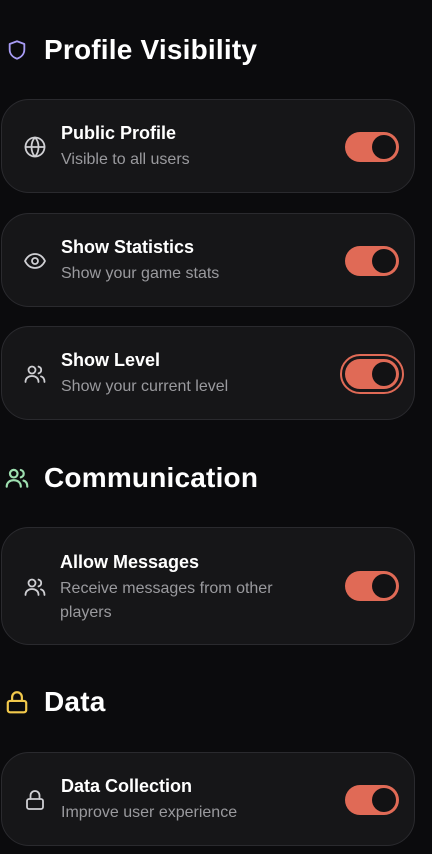 The height and width of the screenshot is (854, 432). I want to click on section-header-profile-visibility: Profile Visibility, so click(130, 50).